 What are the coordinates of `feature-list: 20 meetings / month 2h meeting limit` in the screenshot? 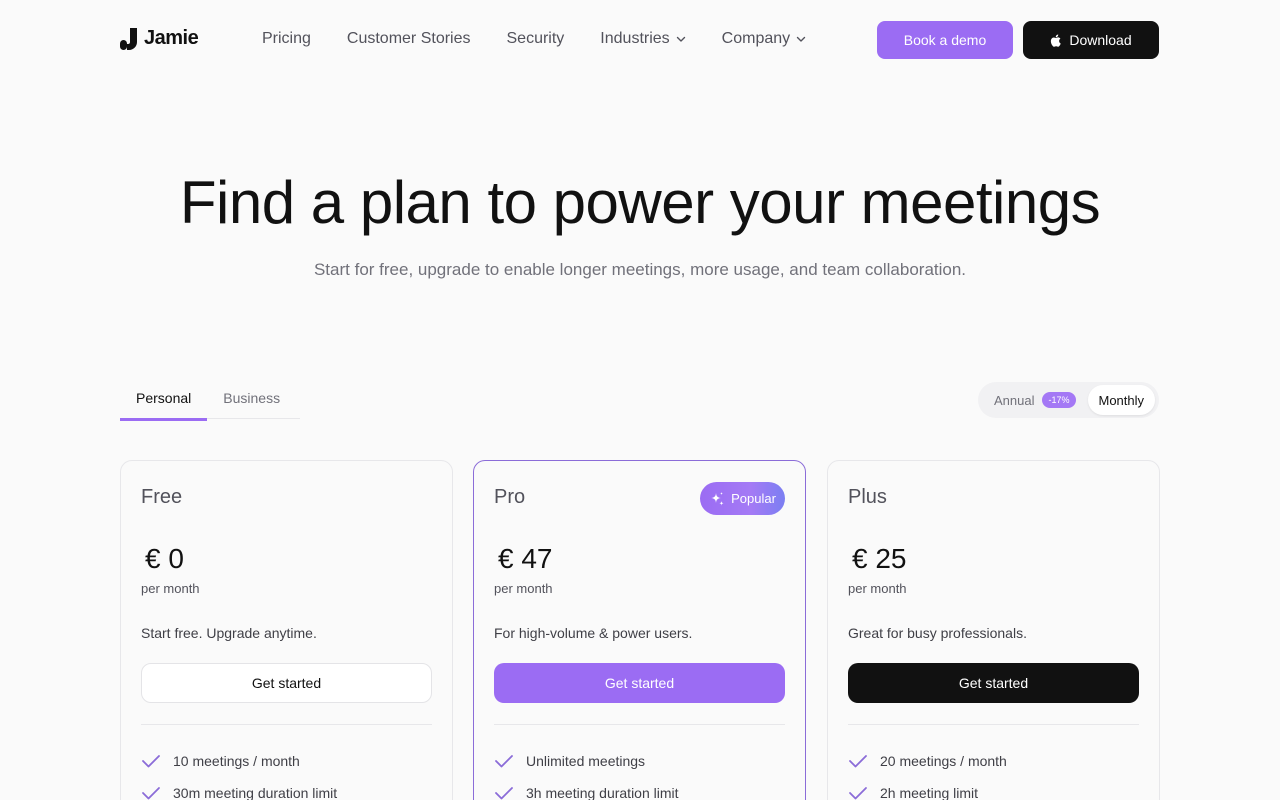 It's located at (927, 772).